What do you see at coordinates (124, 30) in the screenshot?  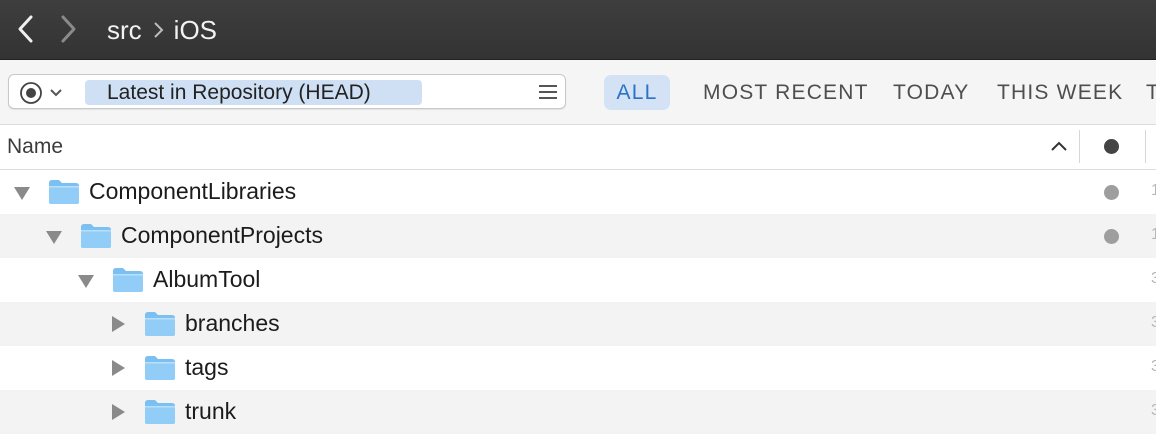 I see `breadcrumb-item-src: src` at bounding box center [124, 30].